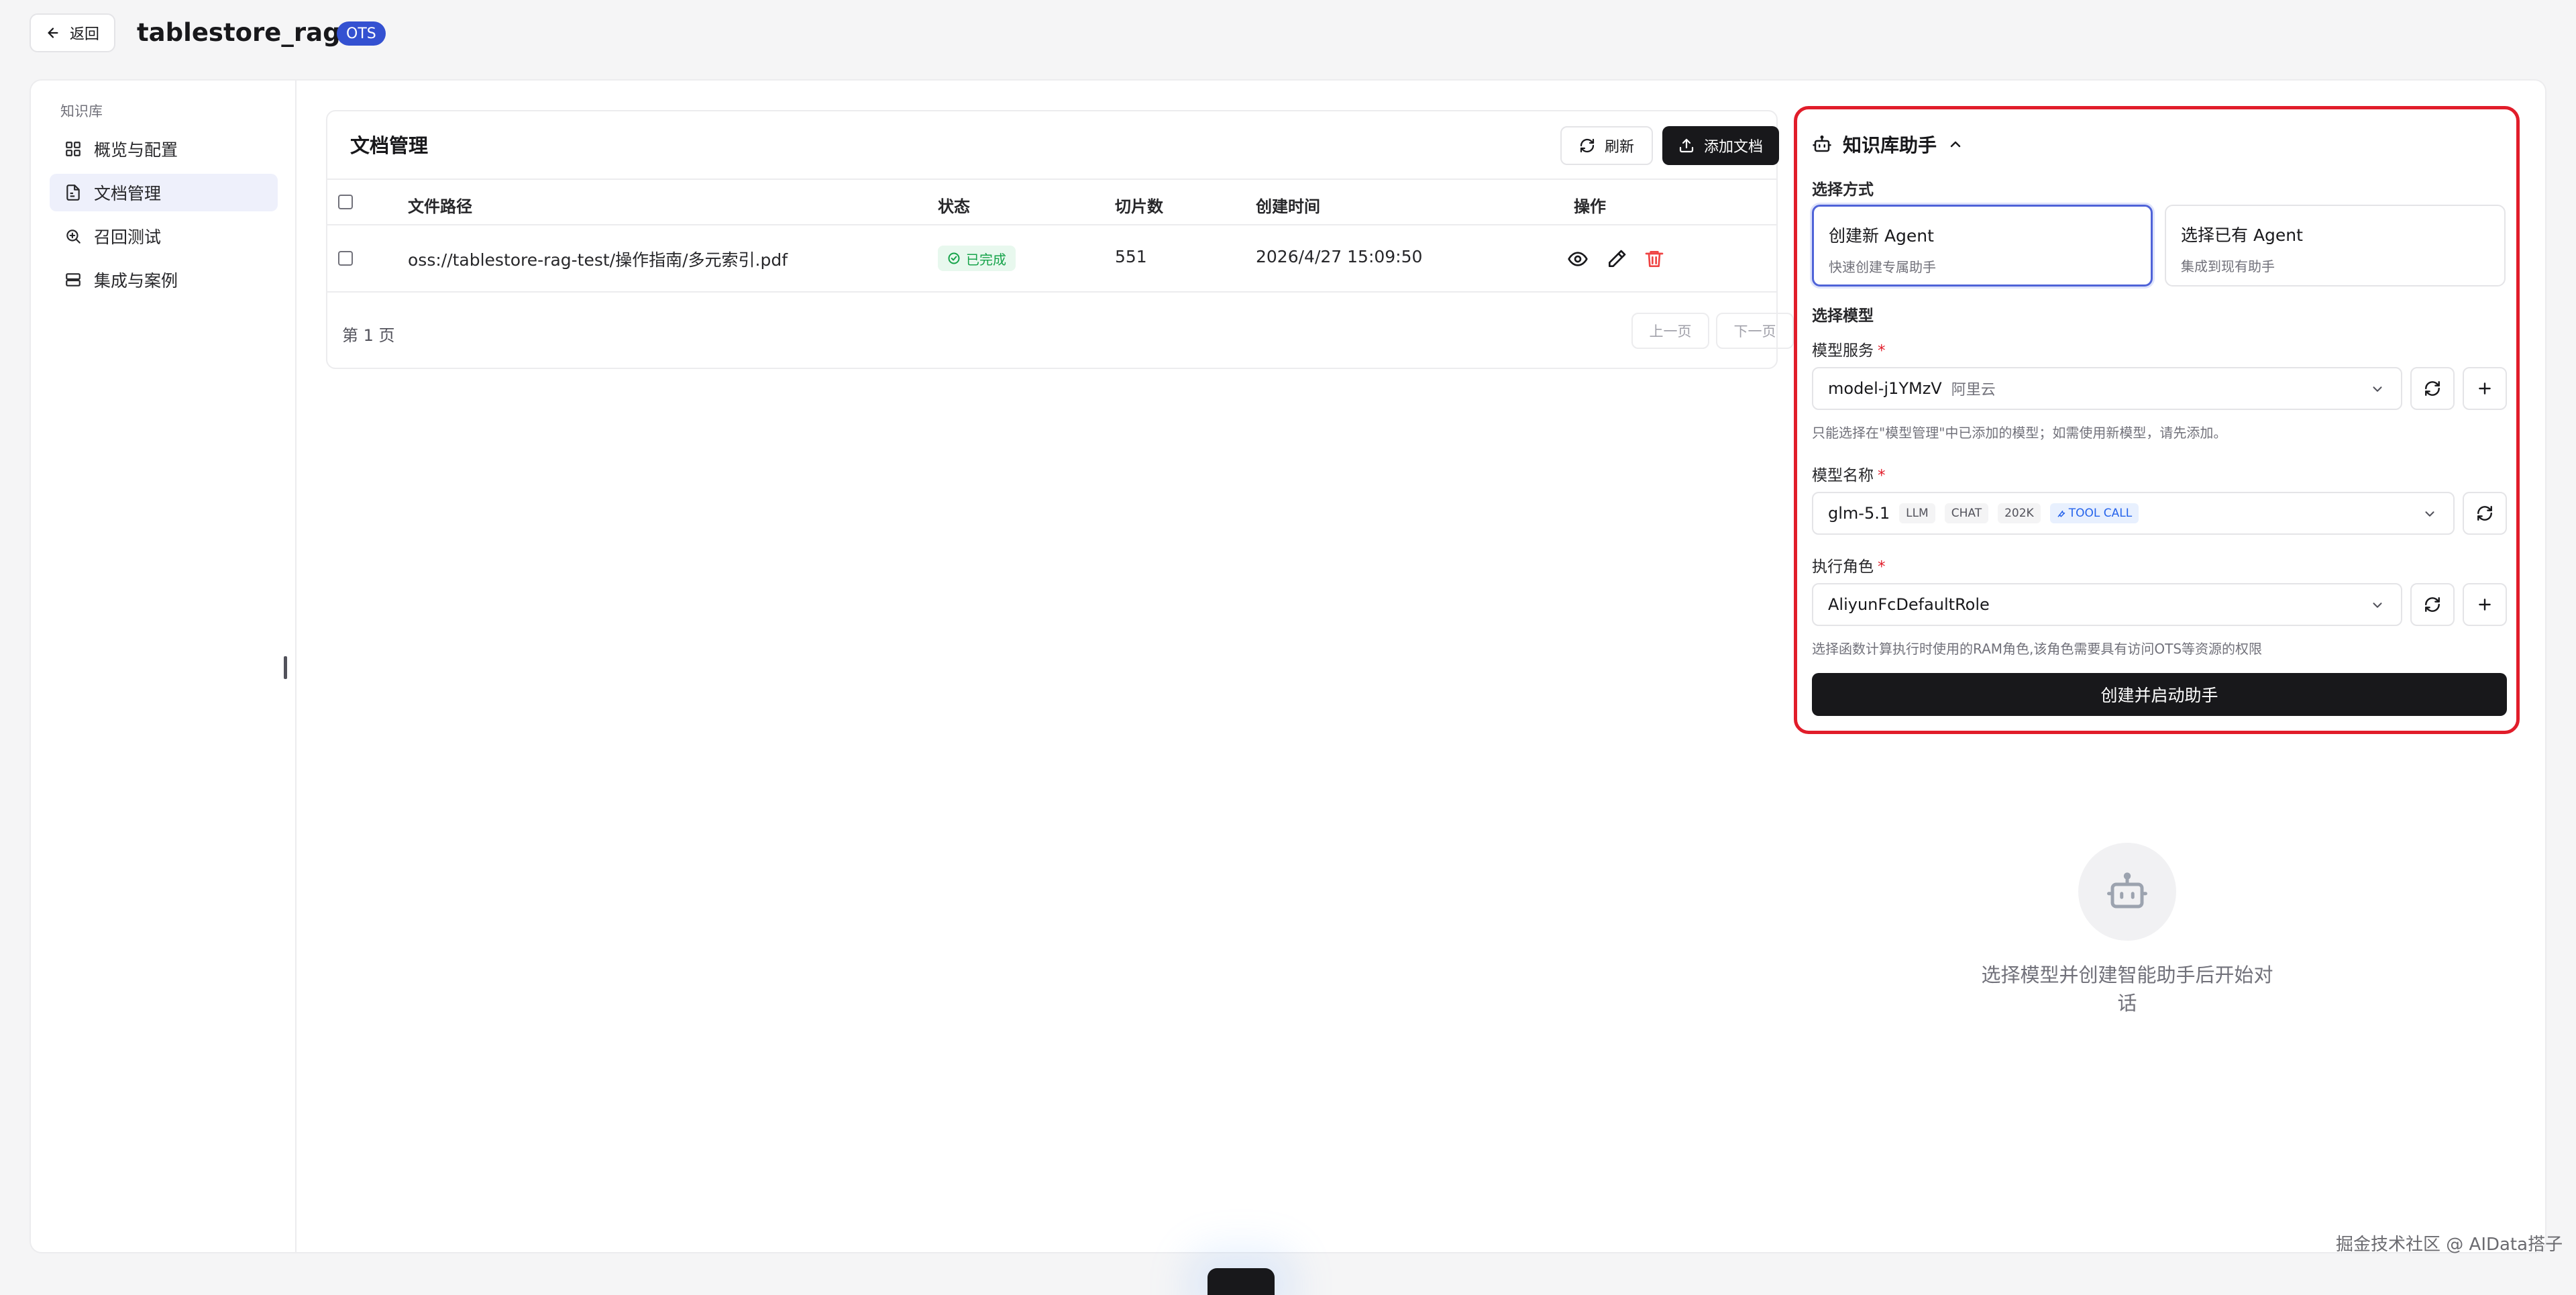 The image size is (2576, 1295). Describe the element at coordinates (1882, 267) in the screenshot. I see `mode-subtitle: 快速创建专属助手` at that location.